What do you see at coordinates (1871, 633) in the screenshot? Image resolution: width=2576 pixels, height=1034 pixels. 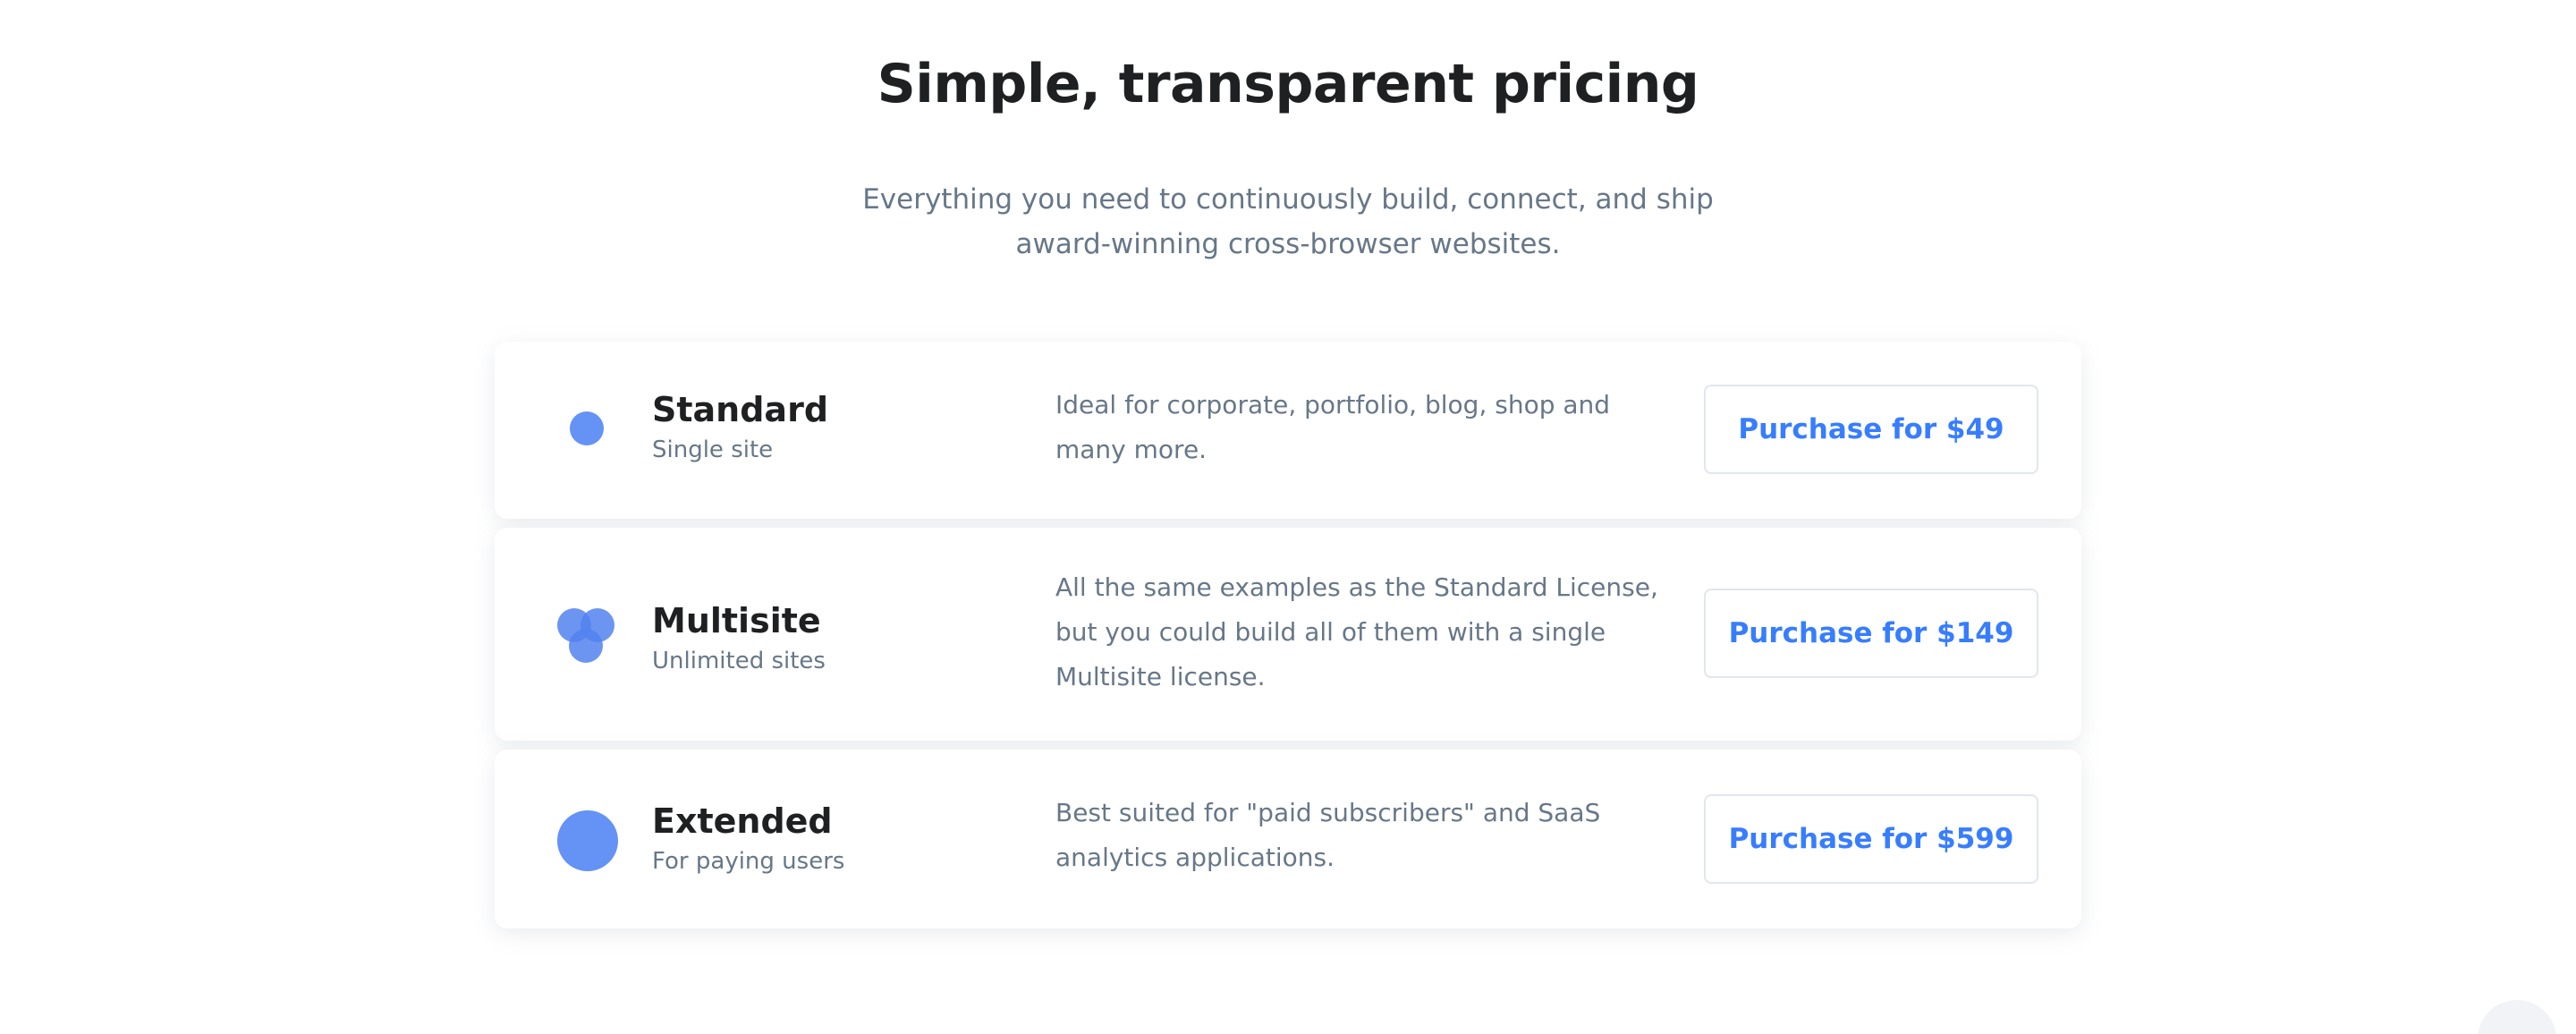 I see `purchase-multisite-button: Purchase for $149` at bounding box center [1871, 633].